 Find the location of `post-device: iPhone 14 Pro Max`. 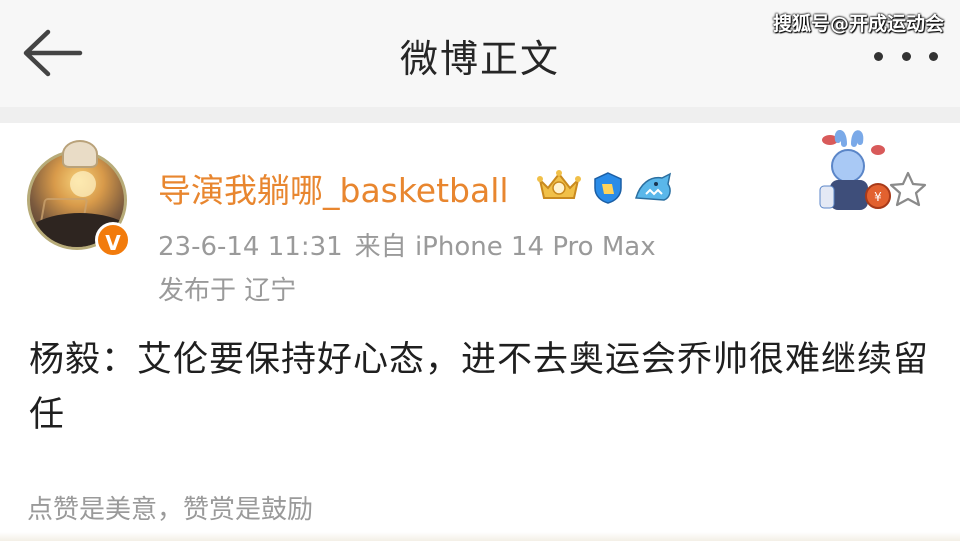

post-device: iPhone 14 Pro Max is located at coordinates (535, 247).